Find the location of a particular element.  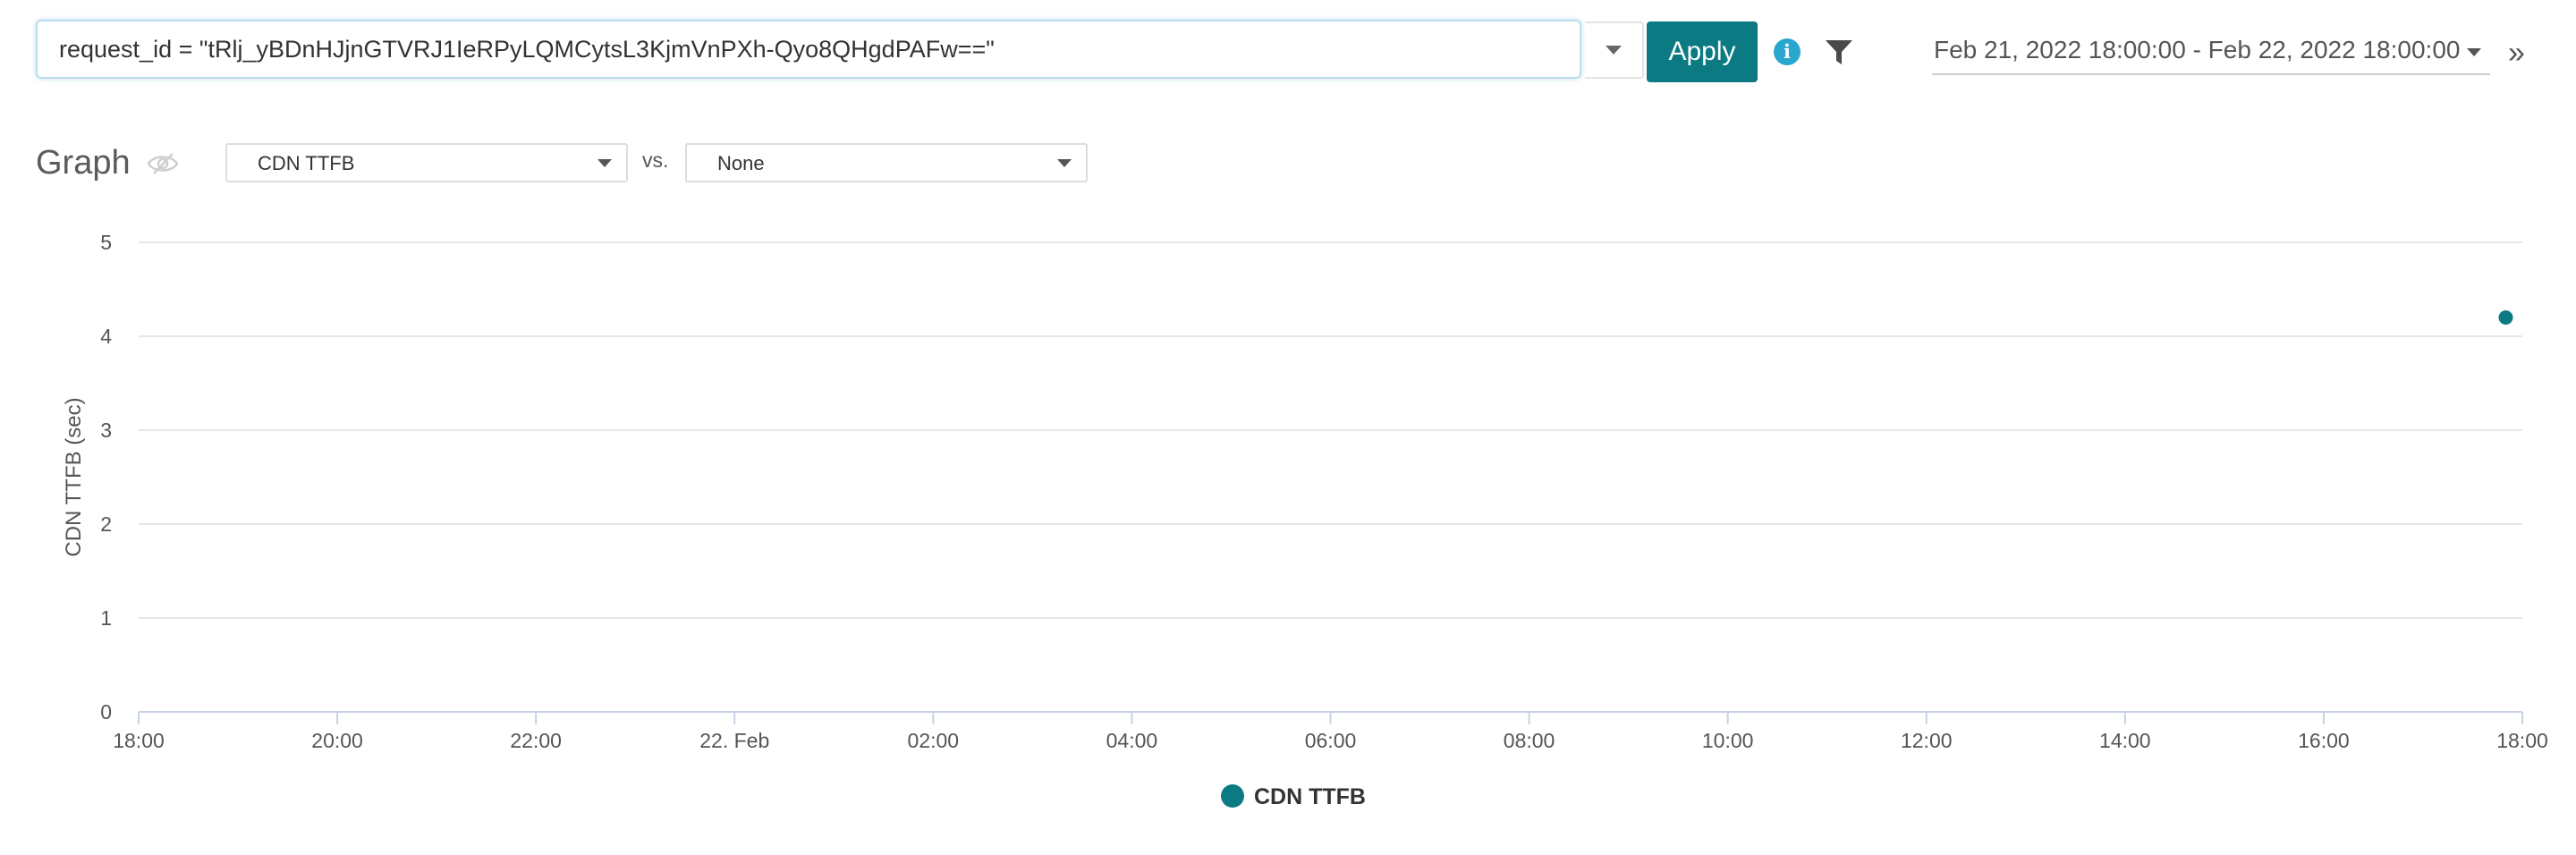

metric-select: CDN TTFB is located at coordinates (426, 163).